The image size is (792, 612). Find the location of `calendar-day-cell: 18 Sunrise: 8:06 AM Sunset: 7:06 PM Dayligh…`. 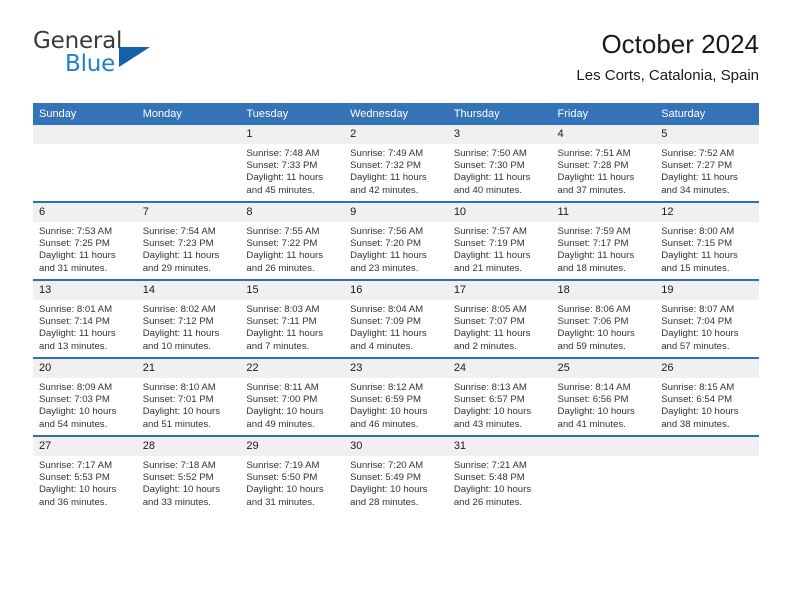

calendar-day-cell: 18 Sunrise: 8:06 AM Sunset: 7:06 PM Dayligh… is located at coordinates (603, 318).